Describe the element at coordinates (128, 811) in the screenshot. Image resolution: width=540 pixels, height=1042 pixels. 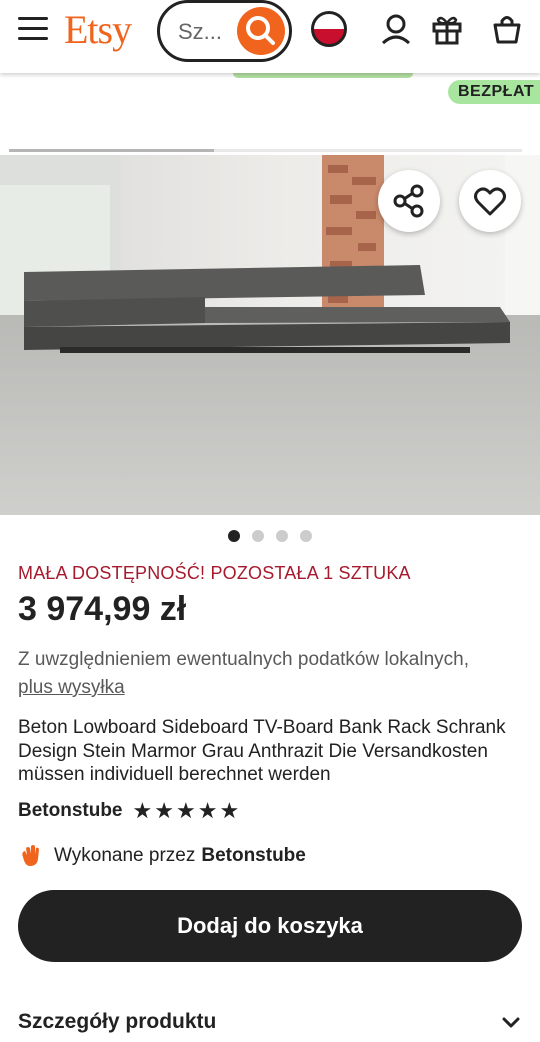
I see `shop-rating-row: Betonstube ★ ★ ★ ★ ★` at that location.